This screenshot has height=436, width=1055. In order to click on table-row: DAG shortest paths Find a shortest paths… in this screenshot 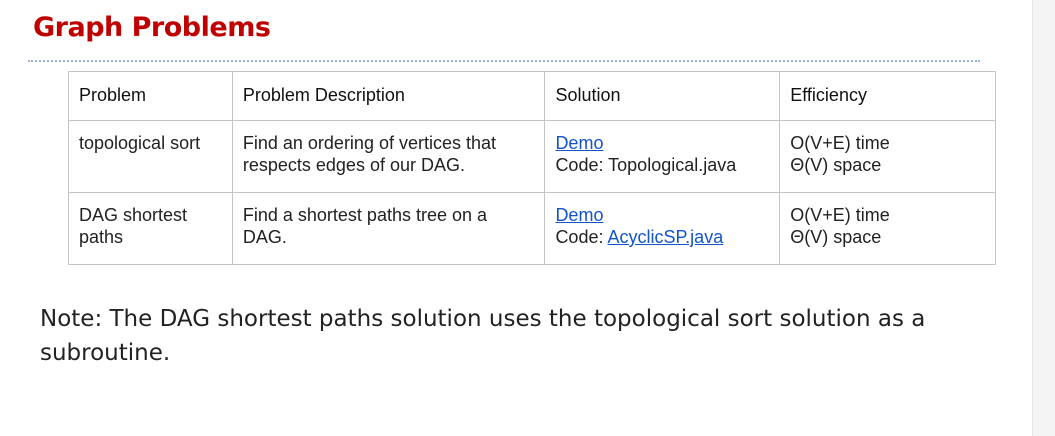, I will do `click(532, 228)`.